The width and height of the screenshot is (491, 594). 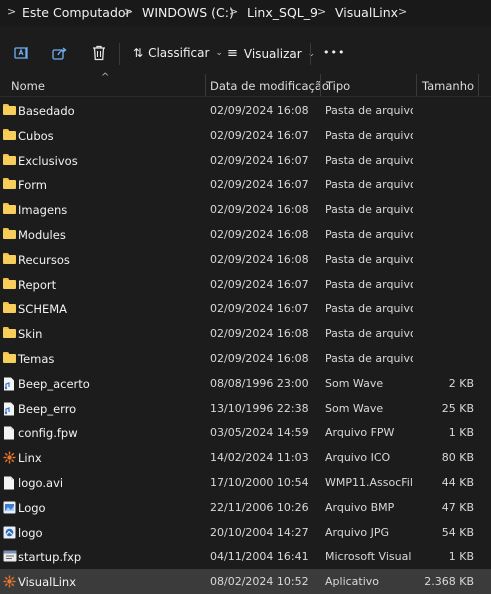 What do you see at coordinates (76, 12) in the screenshot?
I see `breadcrumb-item: Este Computador` at bounding box center [76, 12].